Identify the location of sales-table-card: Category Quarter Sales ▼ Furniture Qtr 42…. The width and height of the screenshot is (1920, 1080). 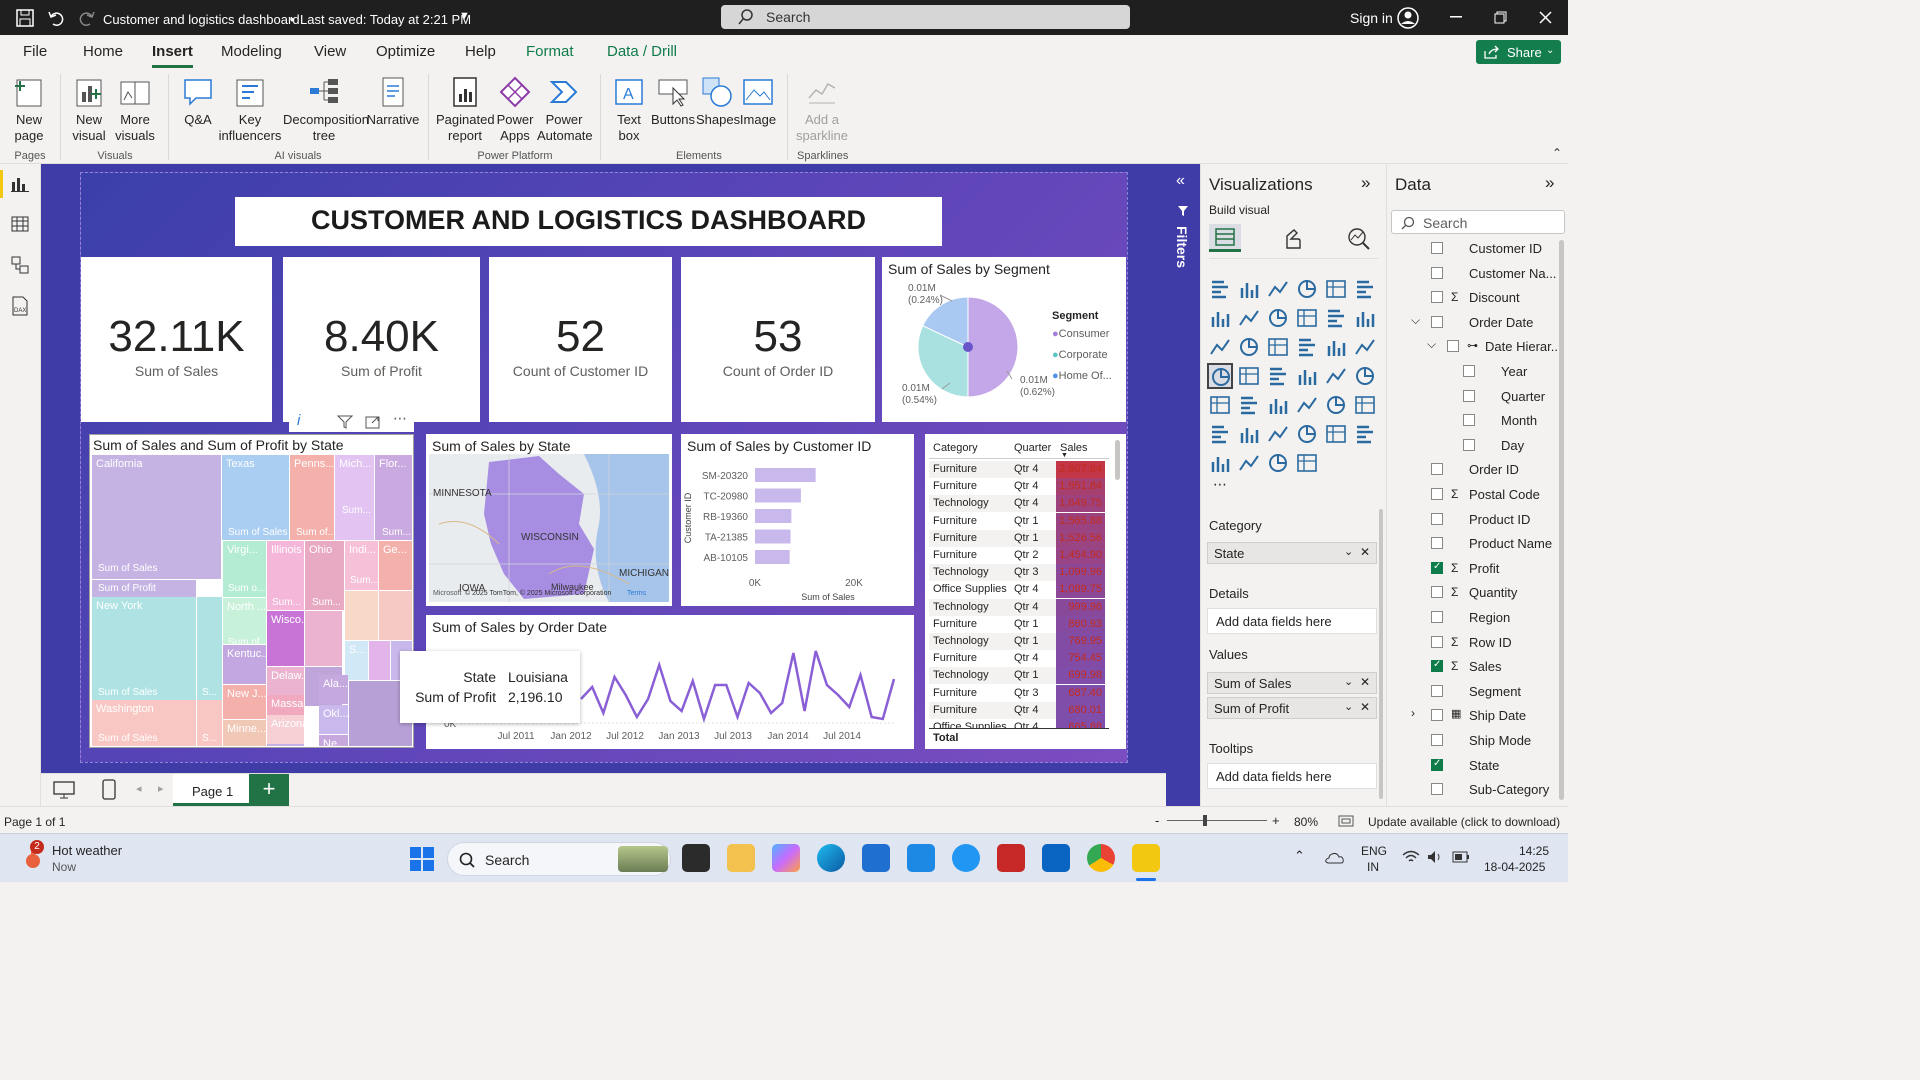
(1025, 591).